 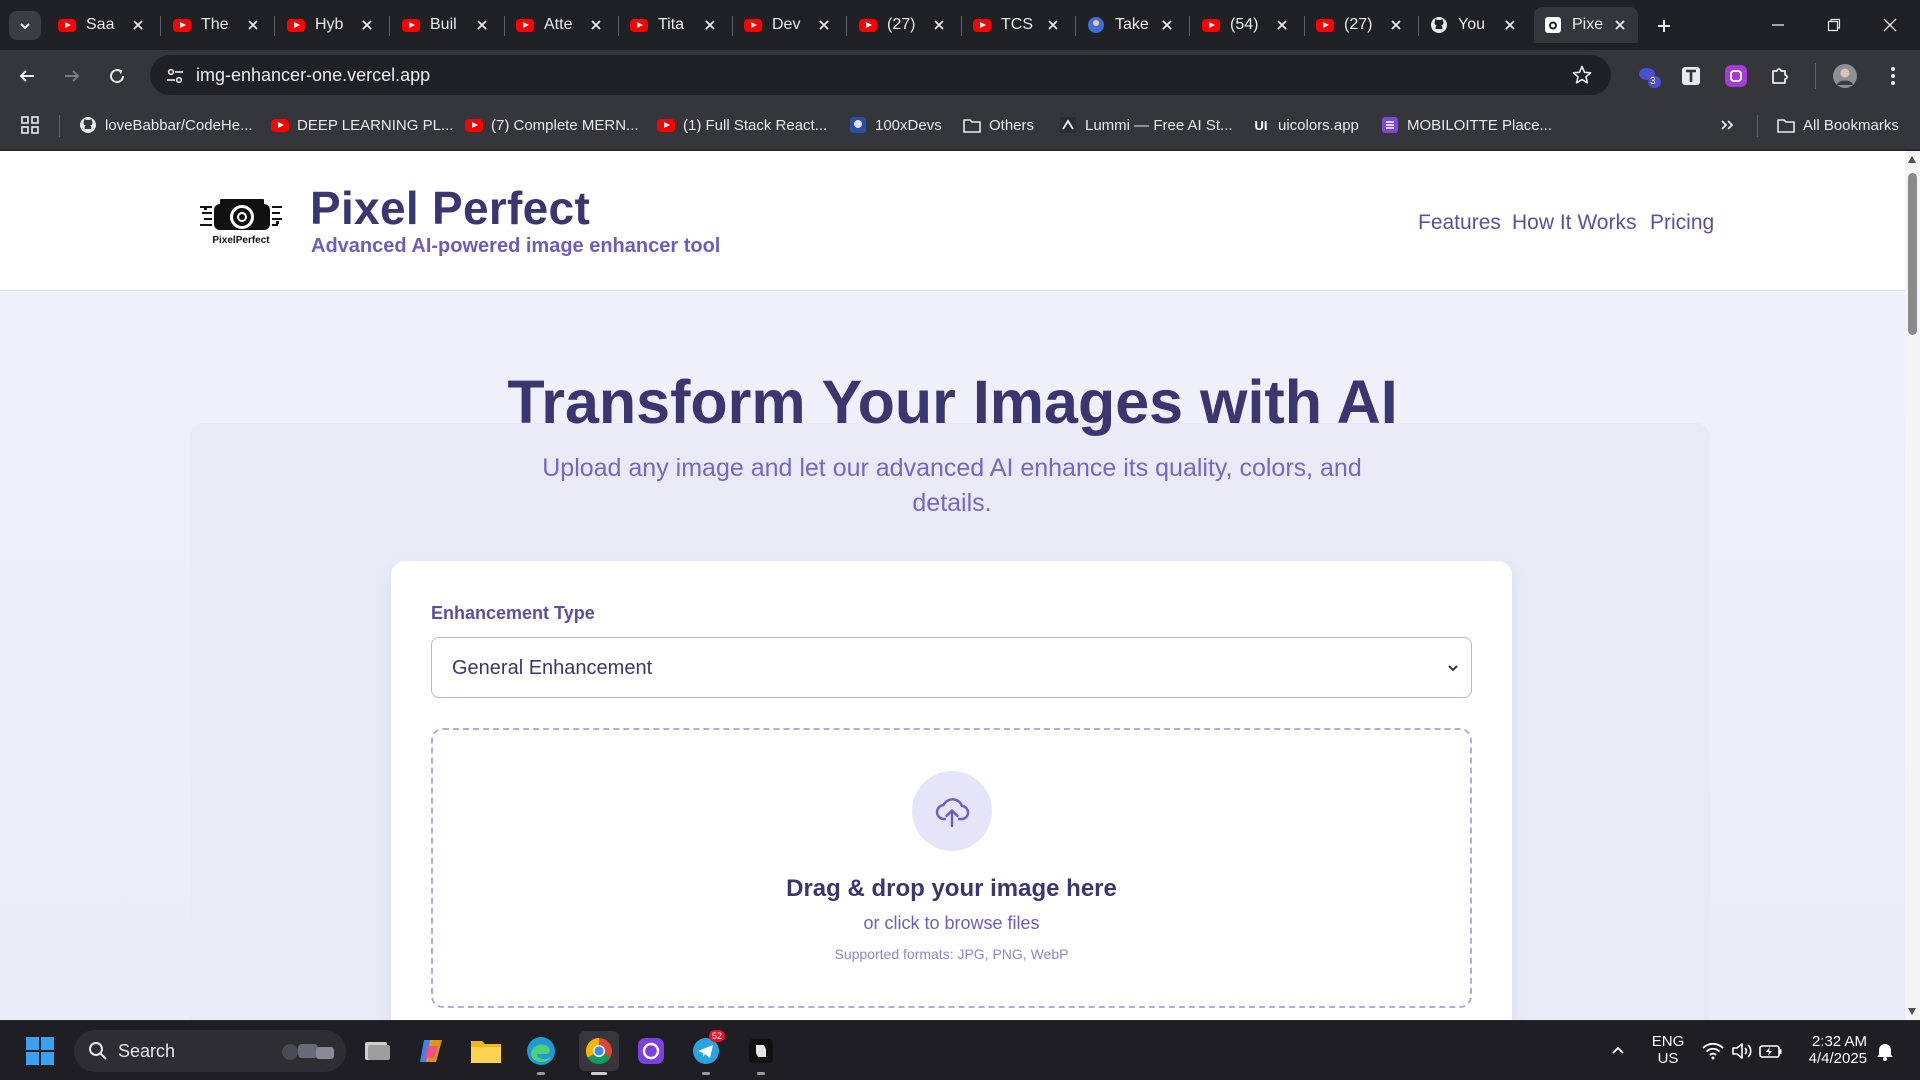 What do you see at coordinates (998, 125) in the screenshot?
I see `bookmark-folder: Others` at bounding box center [998, 125].